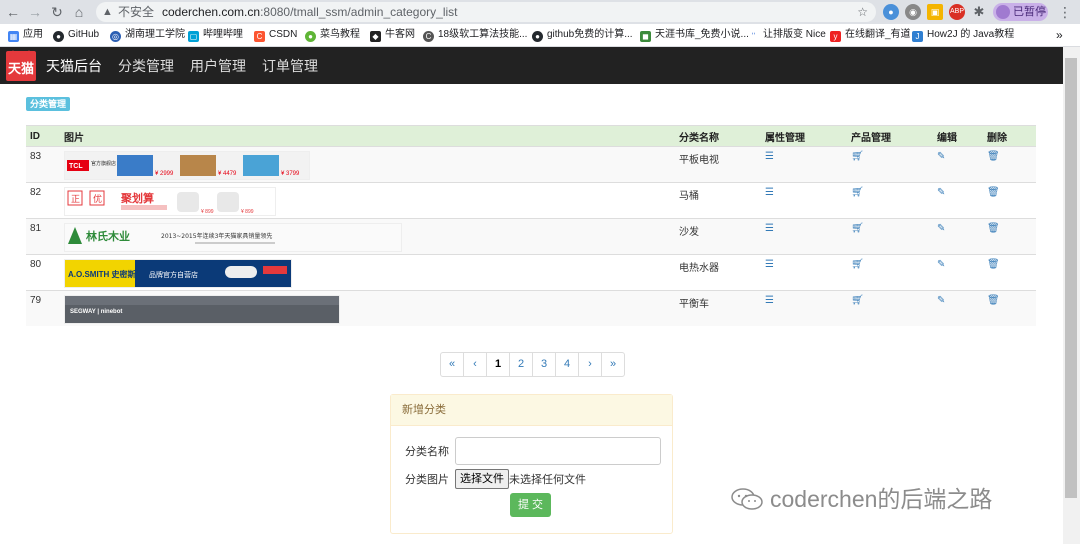 The width and height of the screenshot is (1080, 544). I want to click on back-icon: ←, so click(13, 12).